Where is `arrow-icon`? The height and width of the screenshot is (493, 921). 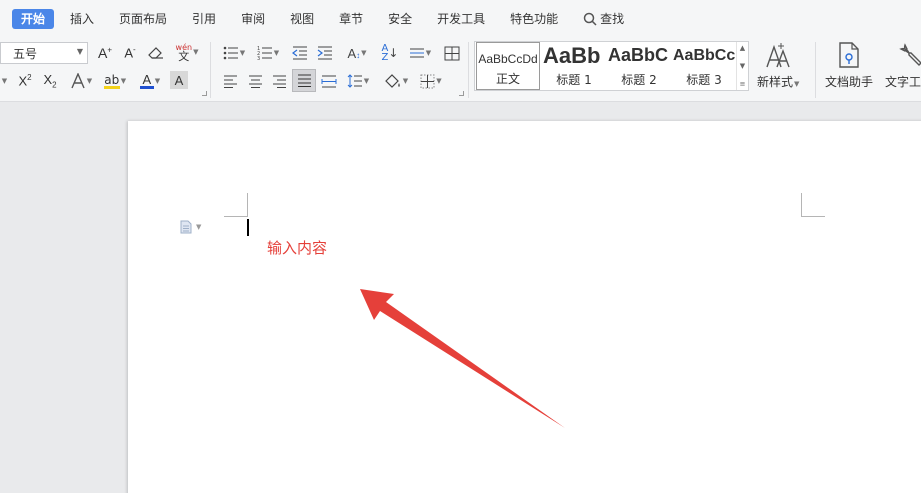
arrow-icon is located at coordinates (462, 358).